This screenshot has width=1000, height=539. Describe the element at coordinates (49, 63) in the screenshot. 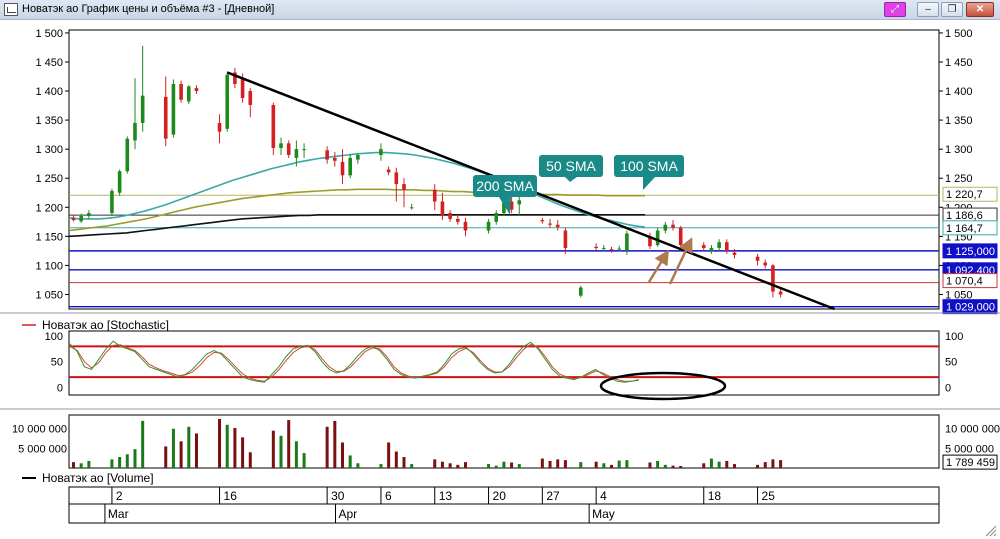

I see `price-tick-label-left: 1 450` at that location.